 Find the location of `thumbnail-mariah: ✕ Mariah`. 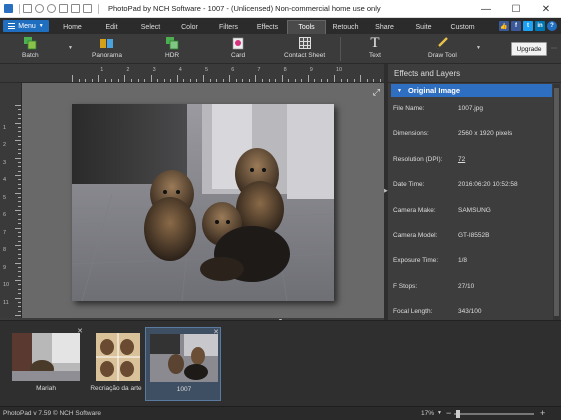

thumbnail-mariah: ✕ Mariah is located at coordinates (46, 364).